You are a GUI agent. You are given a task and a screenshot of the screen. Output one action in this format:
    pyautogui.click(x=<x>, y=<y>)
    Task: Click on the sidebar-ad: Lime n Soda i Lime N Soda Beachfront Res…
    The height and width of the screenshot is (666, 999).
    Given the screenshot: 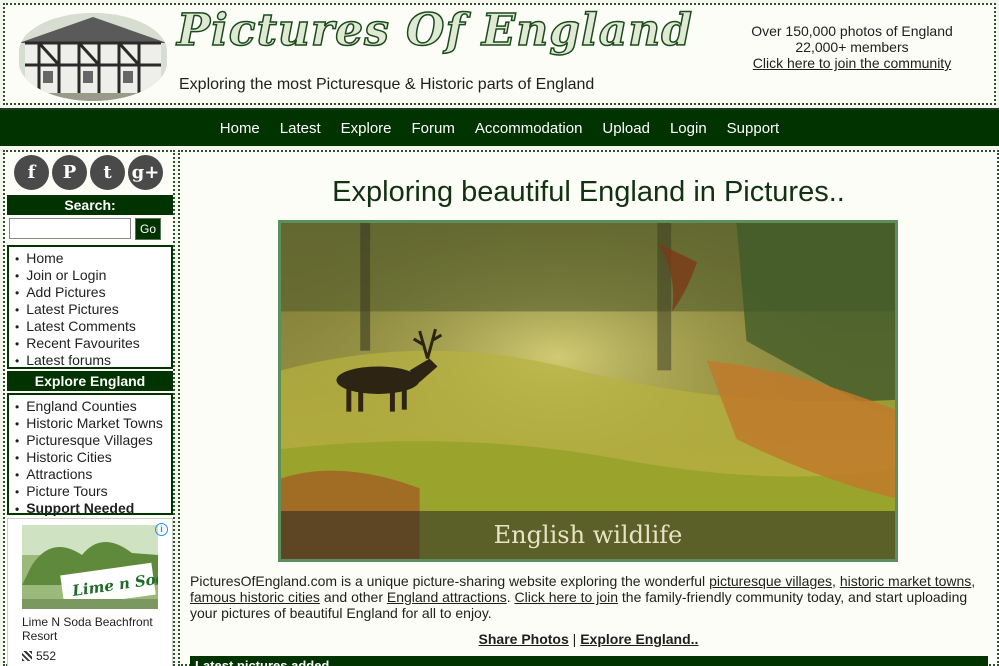 What is the action you would take?
    pyautogui.click(x=90, y=592)
    